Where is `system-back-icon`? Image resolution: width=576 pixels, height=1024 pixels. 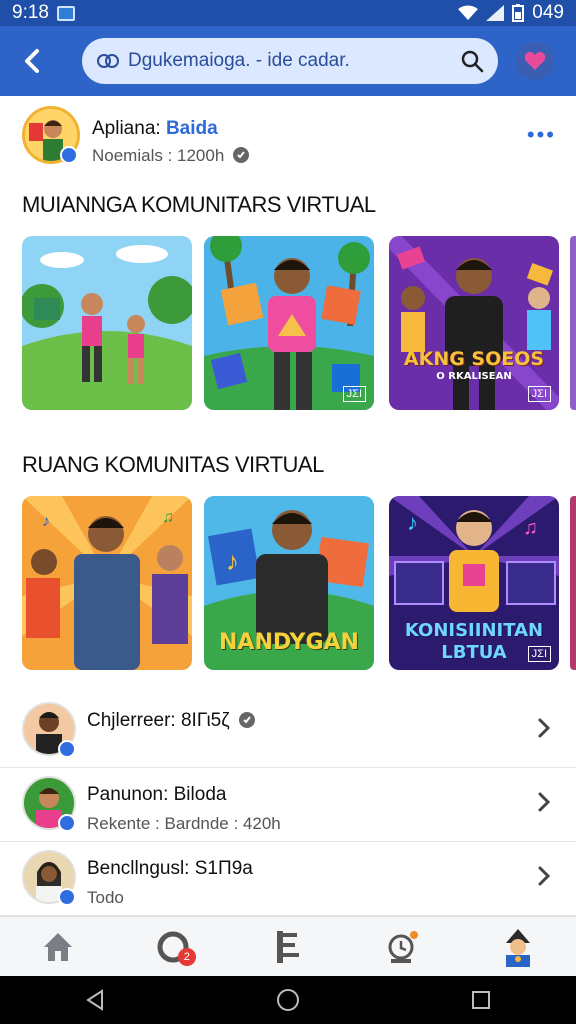 system-back-icon is located at coordinates (95, 1000).